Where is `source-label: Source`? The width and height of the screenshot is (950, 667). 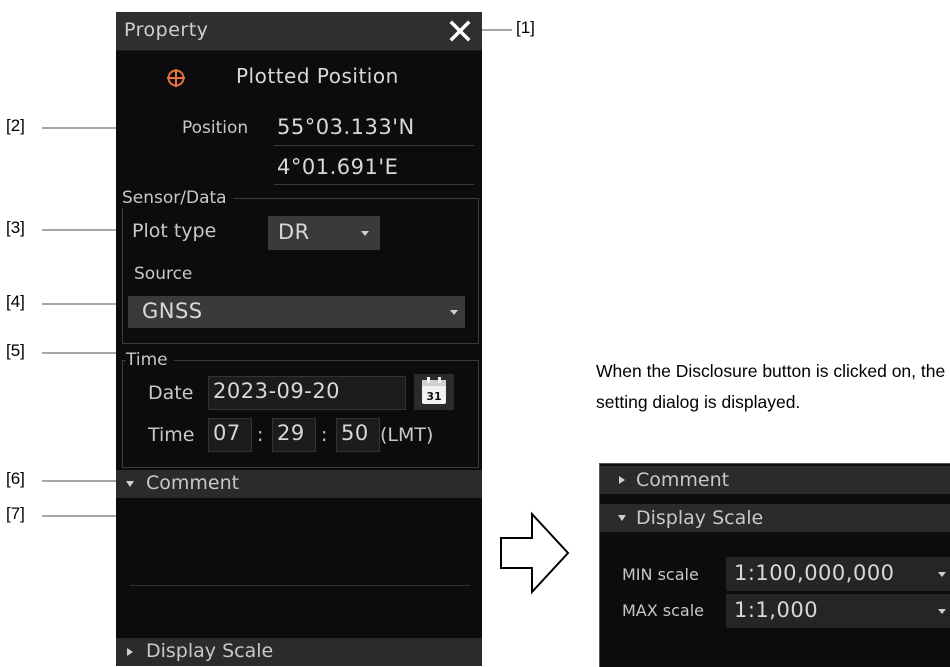 source-label: Source is located at coordinates (163, 274).